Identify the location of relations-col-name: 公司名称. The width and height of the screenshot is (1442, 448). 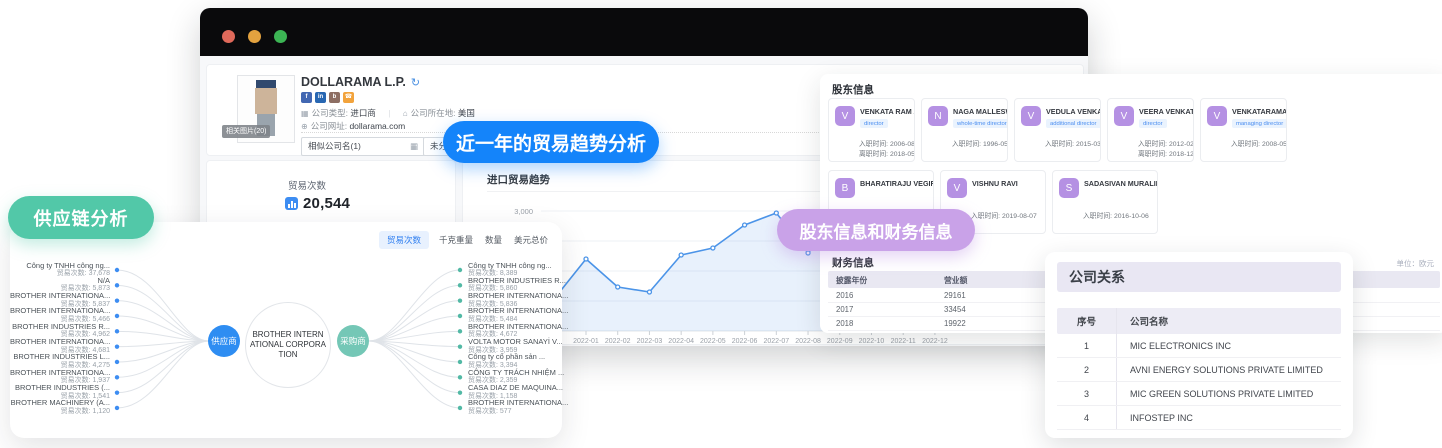
(1149, 322).